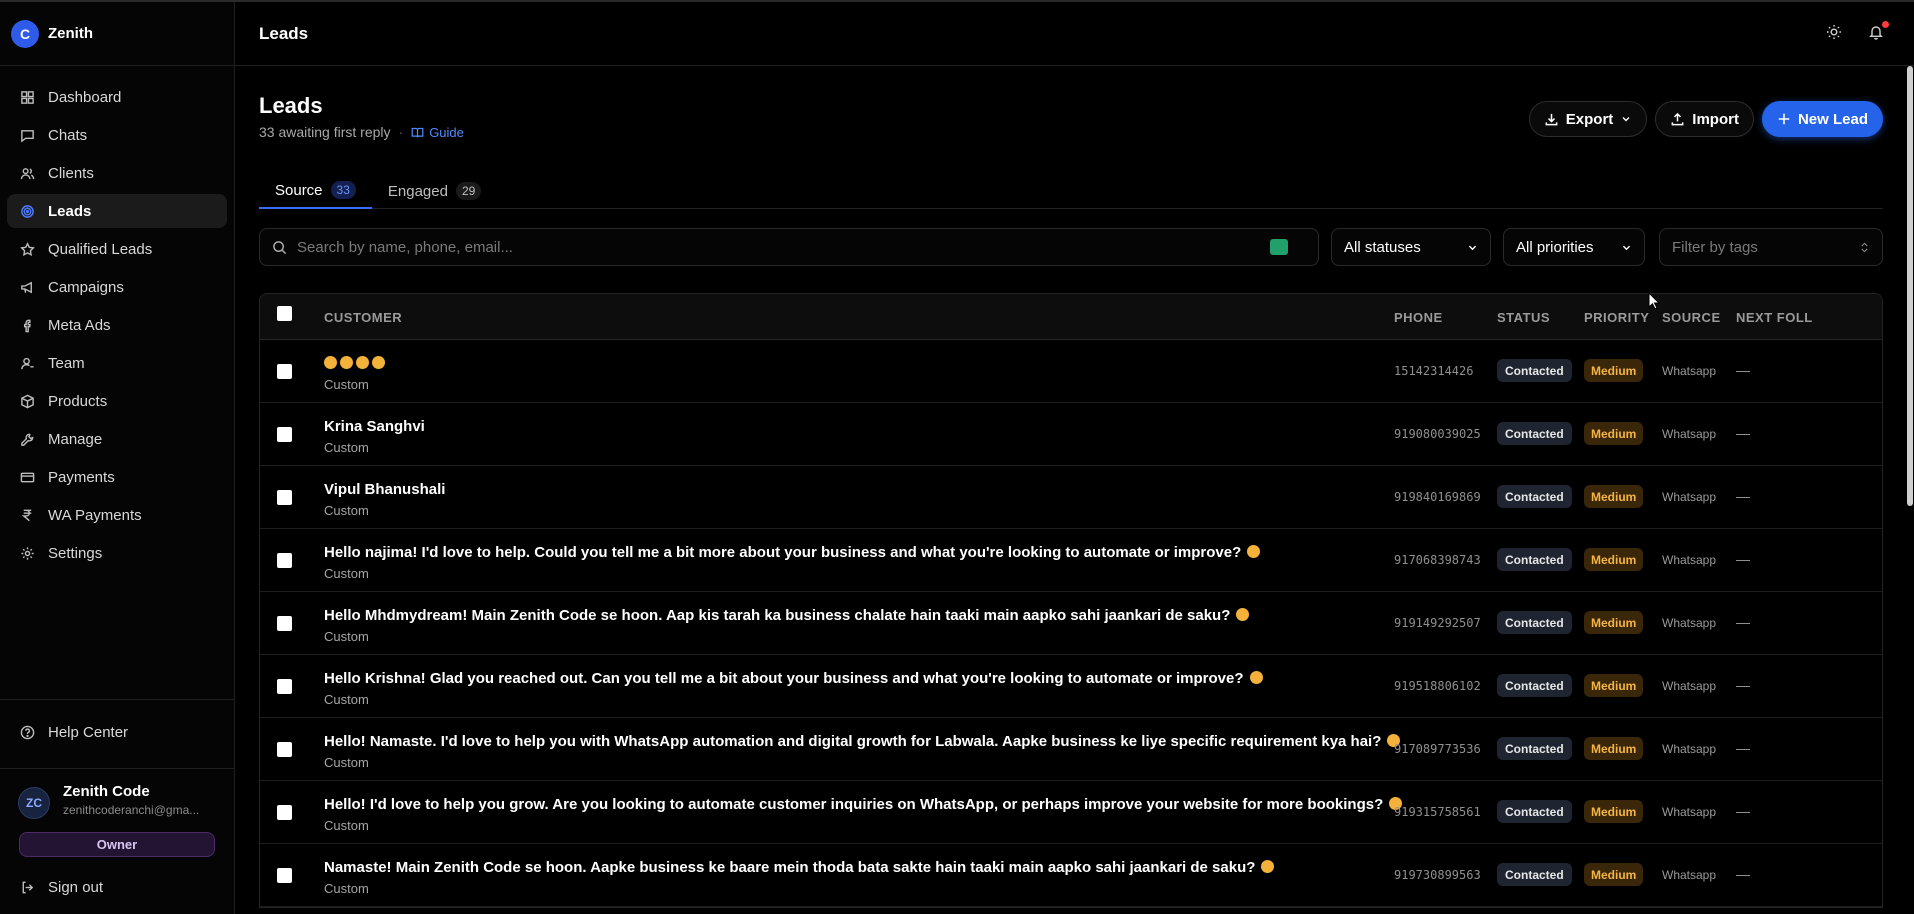 The height and width of the screenshot is (914, 1914). What do you see at coordinates (1071, 191) in the screenshot?
I see `lead-tabs: Source 33 Engaged 29` at bounding box center [1071, 191].